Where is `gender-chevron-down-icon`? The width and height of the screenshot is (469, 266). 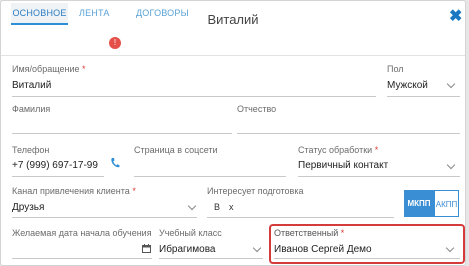
gender-chevron-down-icon is located at coordinates (451, 84).